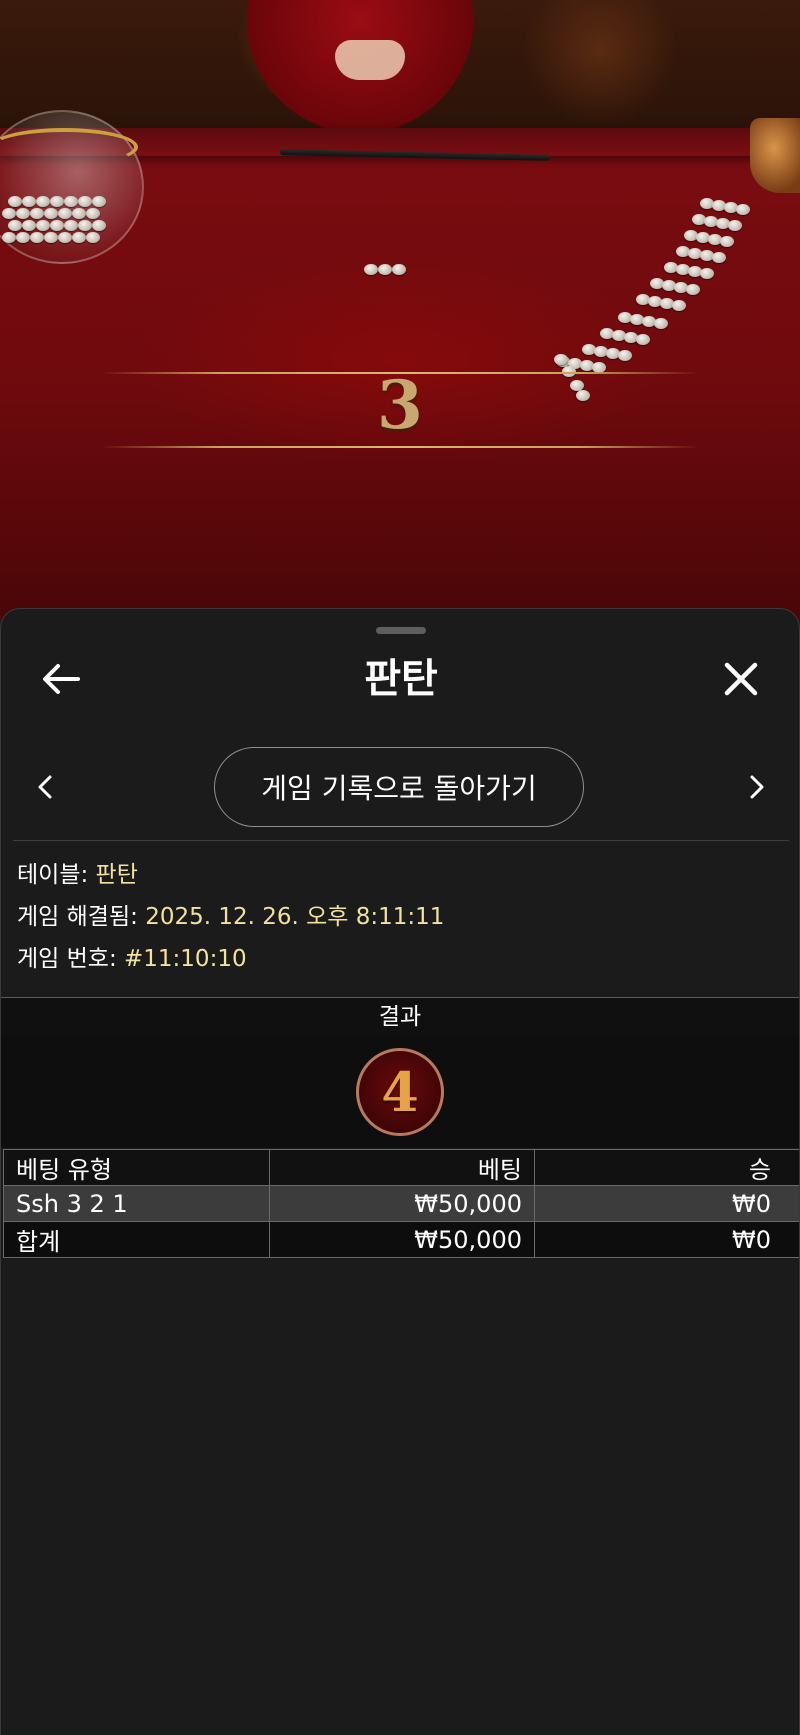 Image resolution: width=800 pixels, height=1735 pixels. What do you see at coordinates (67, 959) in the screenshot?
I see `game-number-label: 게임 번호:` at bounding box center [67, 959].